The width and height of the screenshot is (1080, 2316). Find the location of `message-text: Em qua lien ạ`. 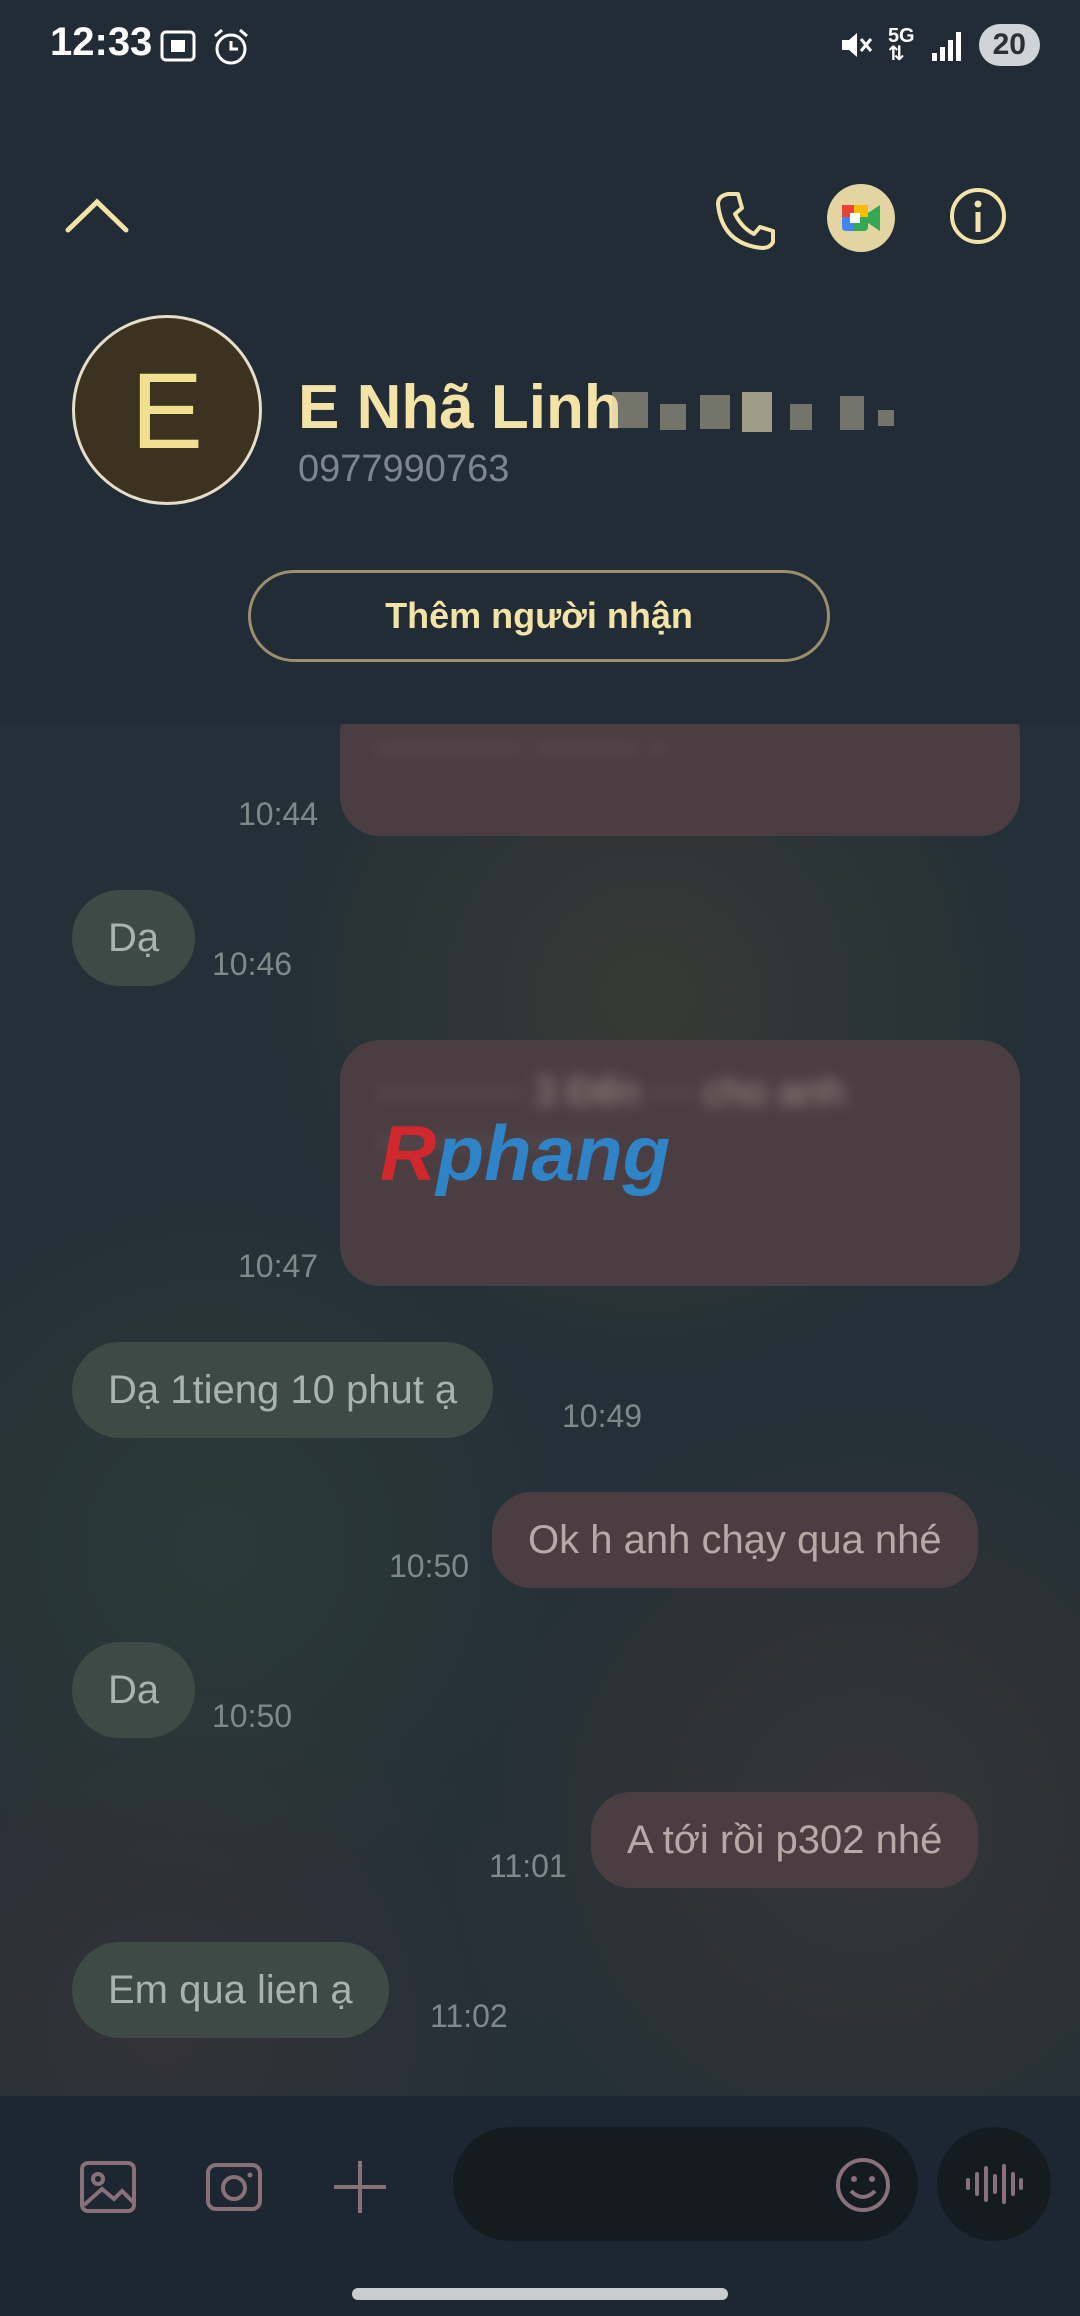

message-text: Em qua lien ạ is located at coordinates (230, 1990).